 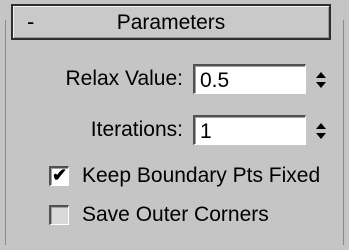 I want to click on relax-value-input, so click(x=249, y=79).